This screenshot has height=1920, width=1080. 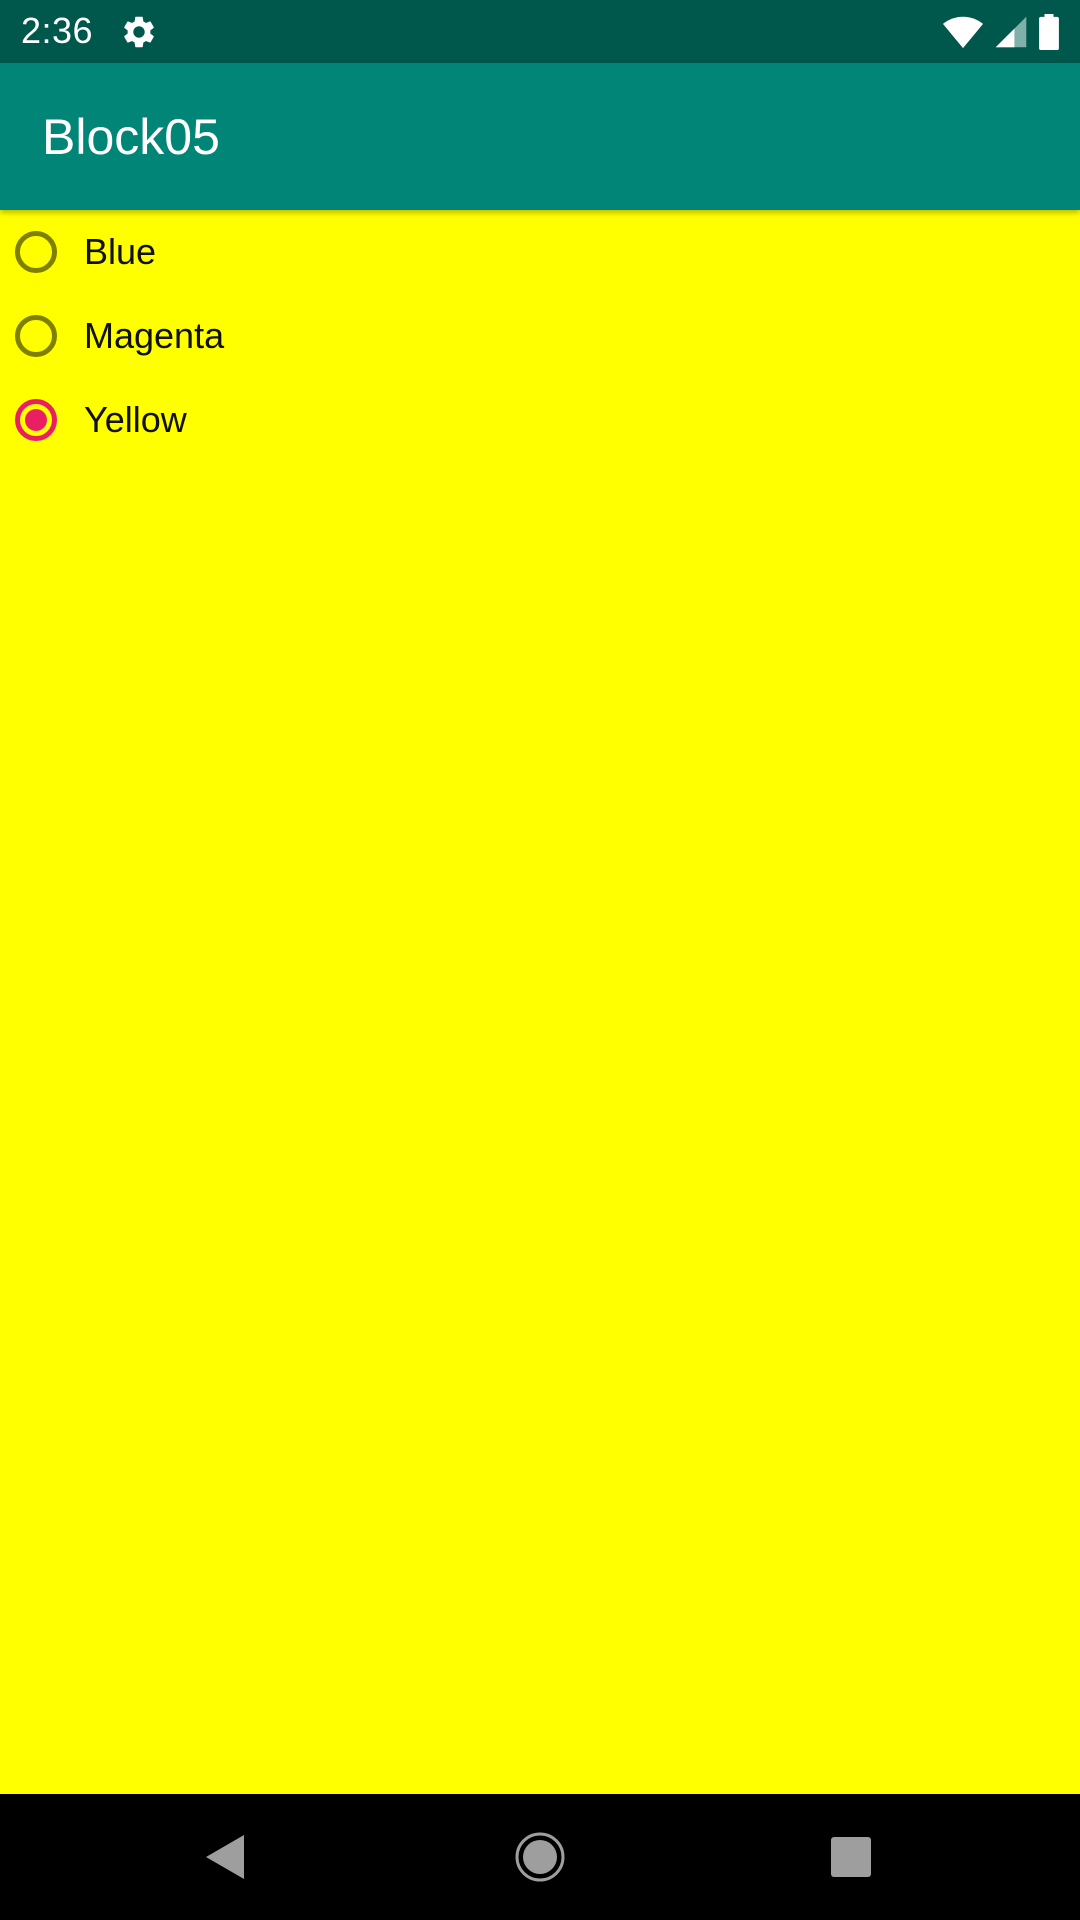 What do you see at coordinates (135, 419) in the screenshot?
I see `radio-label-yellow: Yellow` at bounding box center [135, 419].